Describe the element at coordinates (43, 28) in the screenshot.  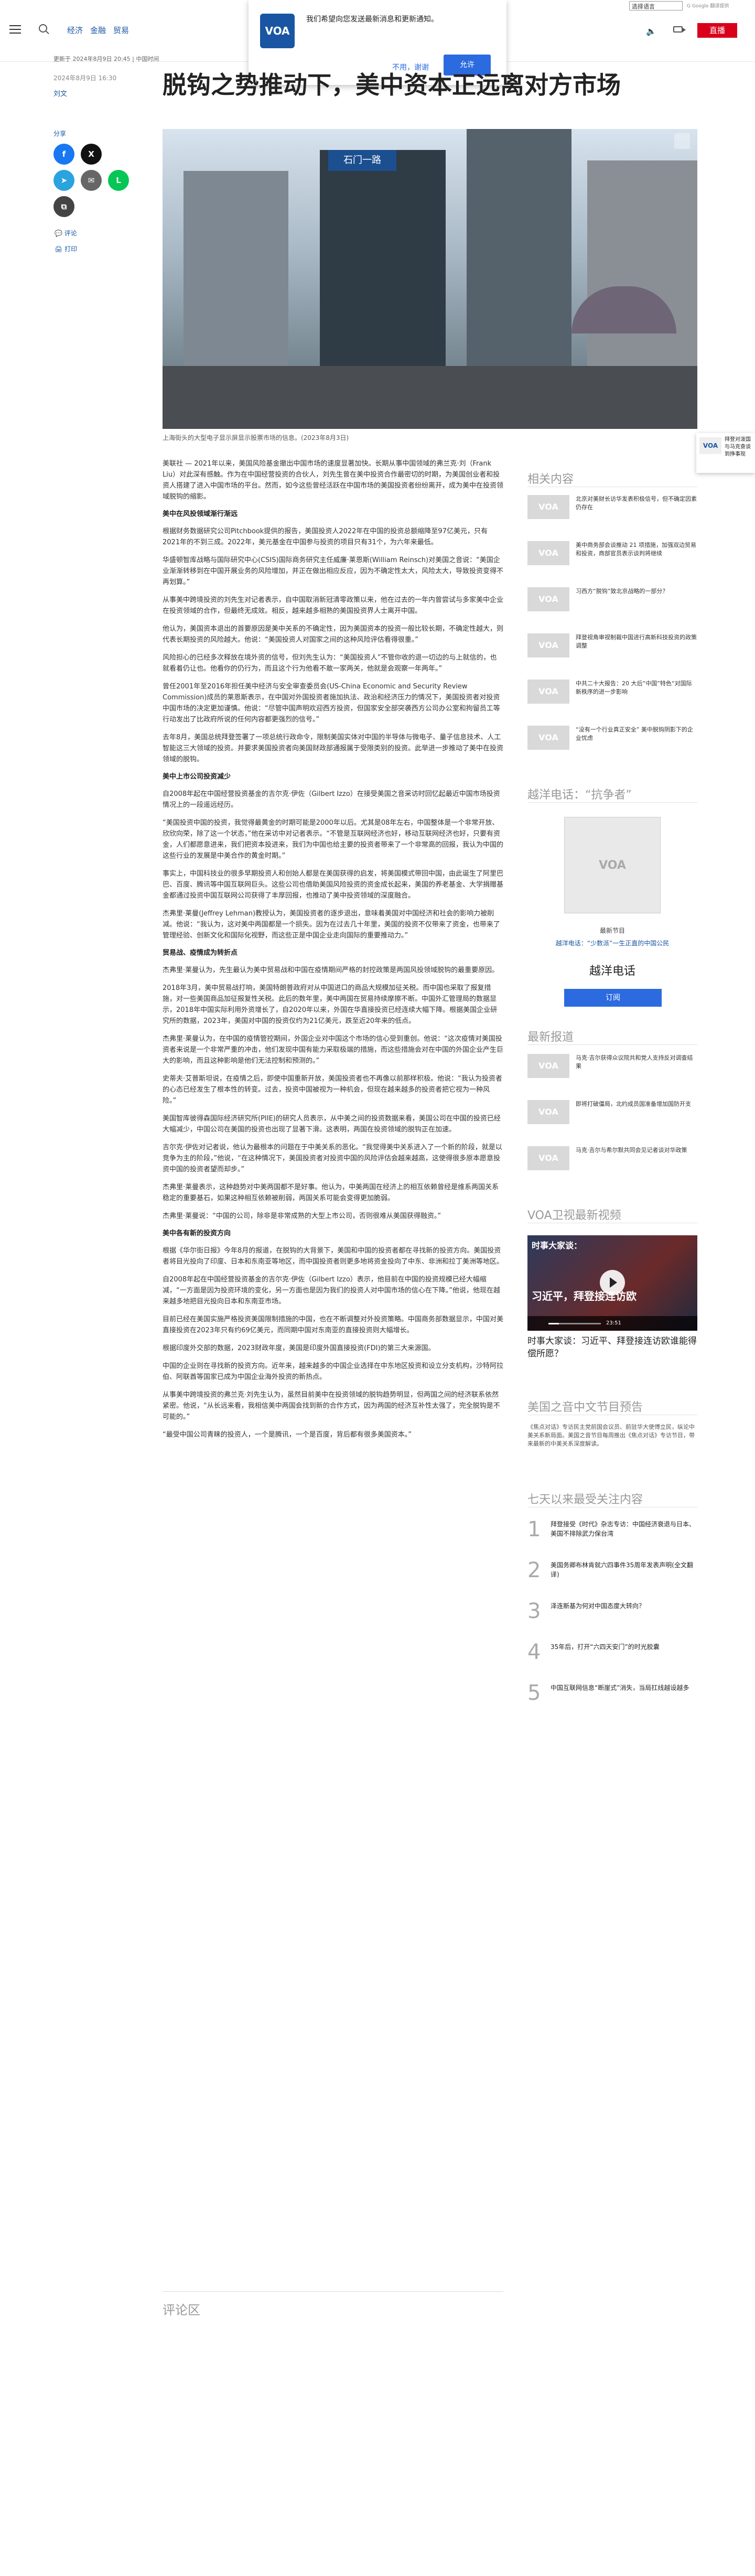
I see `search-icon` at that location.